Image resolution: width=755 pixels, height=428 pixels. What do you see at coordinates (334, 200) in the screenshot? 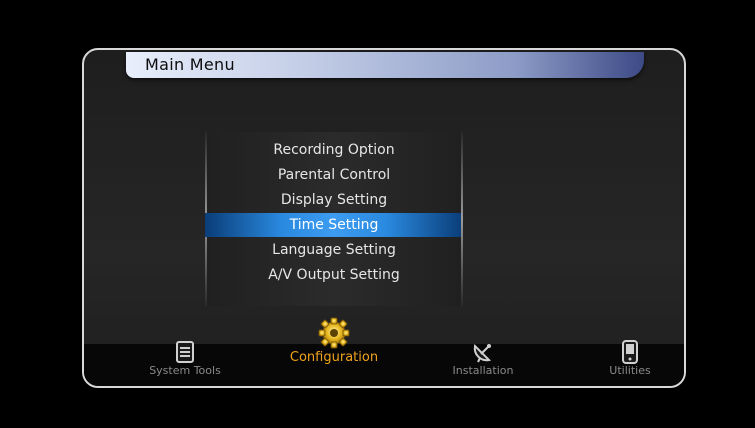
I see `menu-item-display-setting: Display Setting` at bounding box center [334, 200].